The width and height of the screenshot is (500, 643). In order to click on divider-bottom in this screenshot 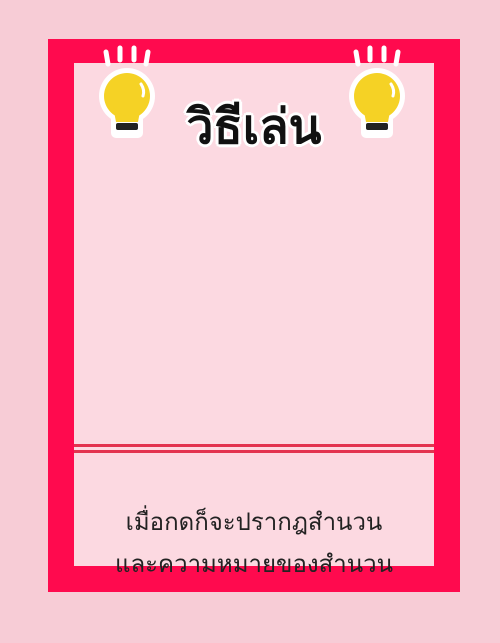, I will do `click(254, 451)`.